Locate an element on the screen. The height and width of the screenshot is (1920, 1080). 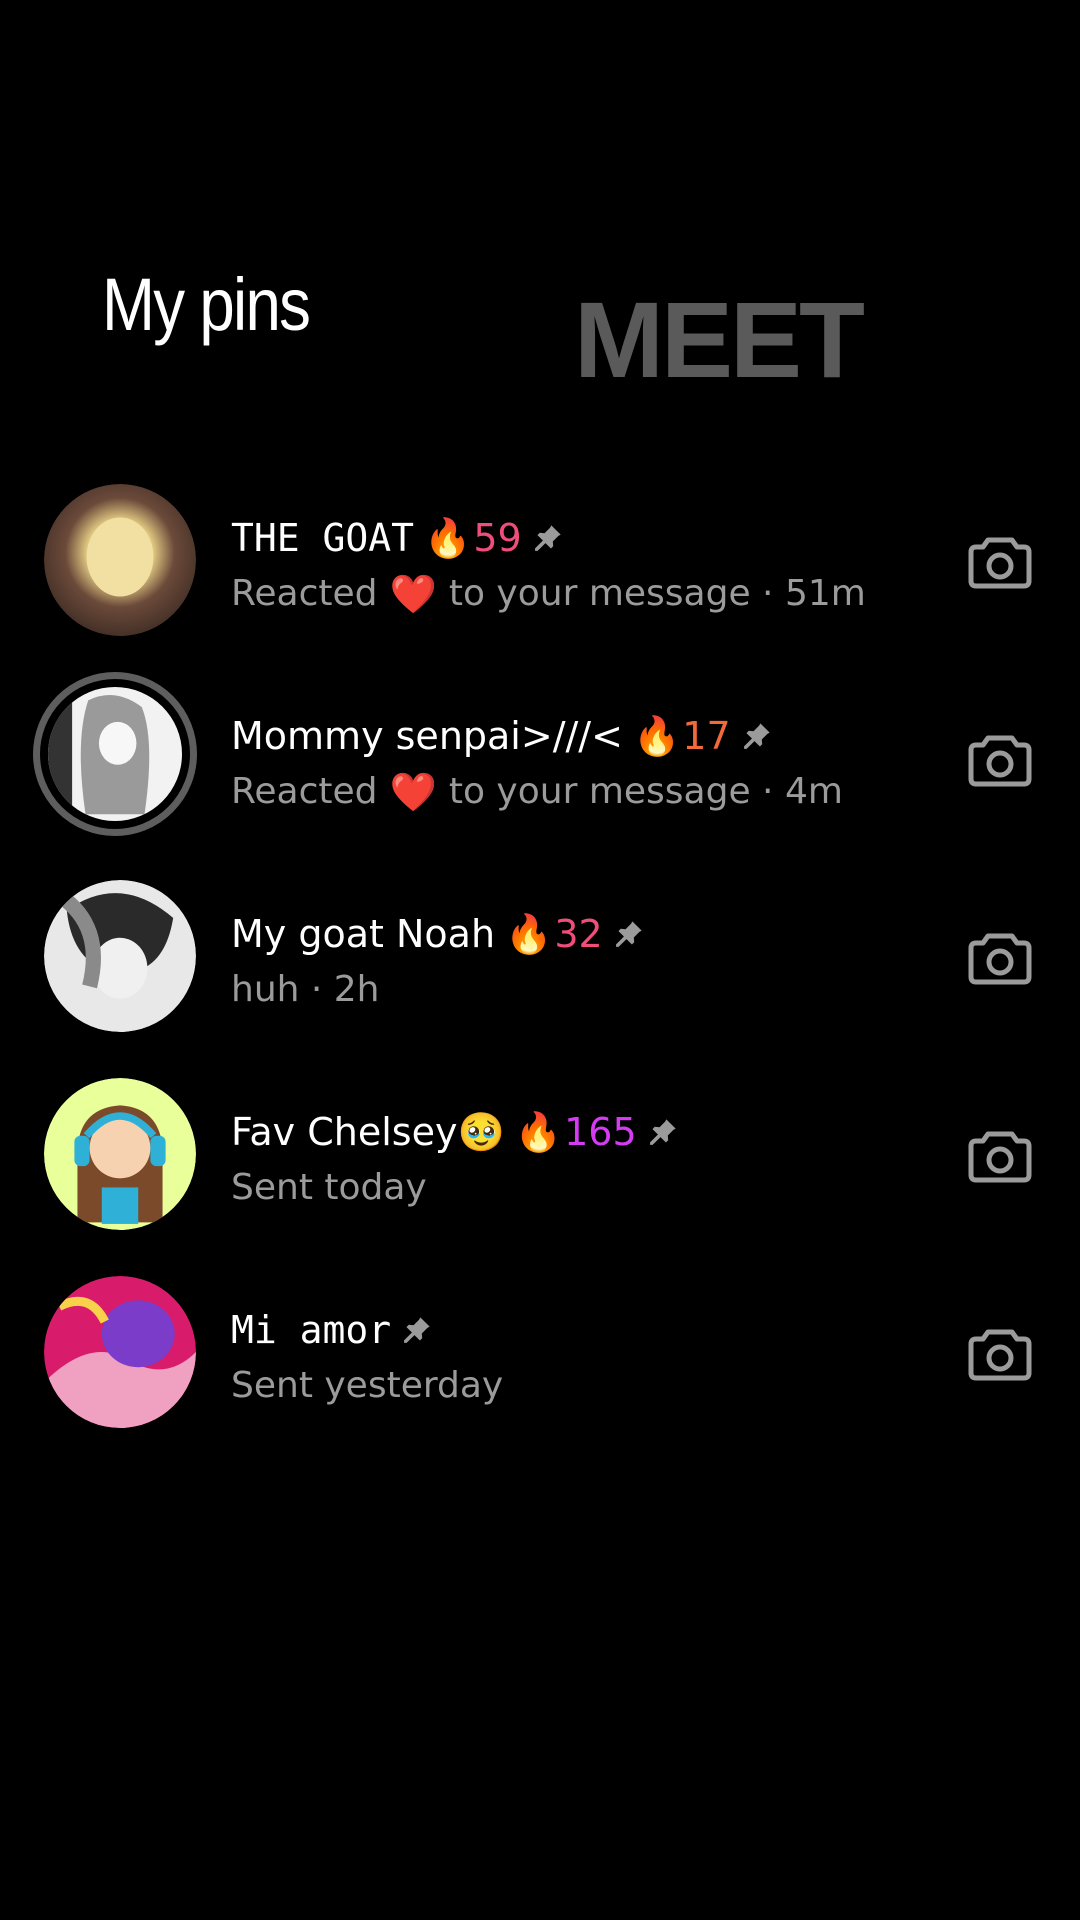
chat-name: My goat Noah is located at coordinates (363, 934).